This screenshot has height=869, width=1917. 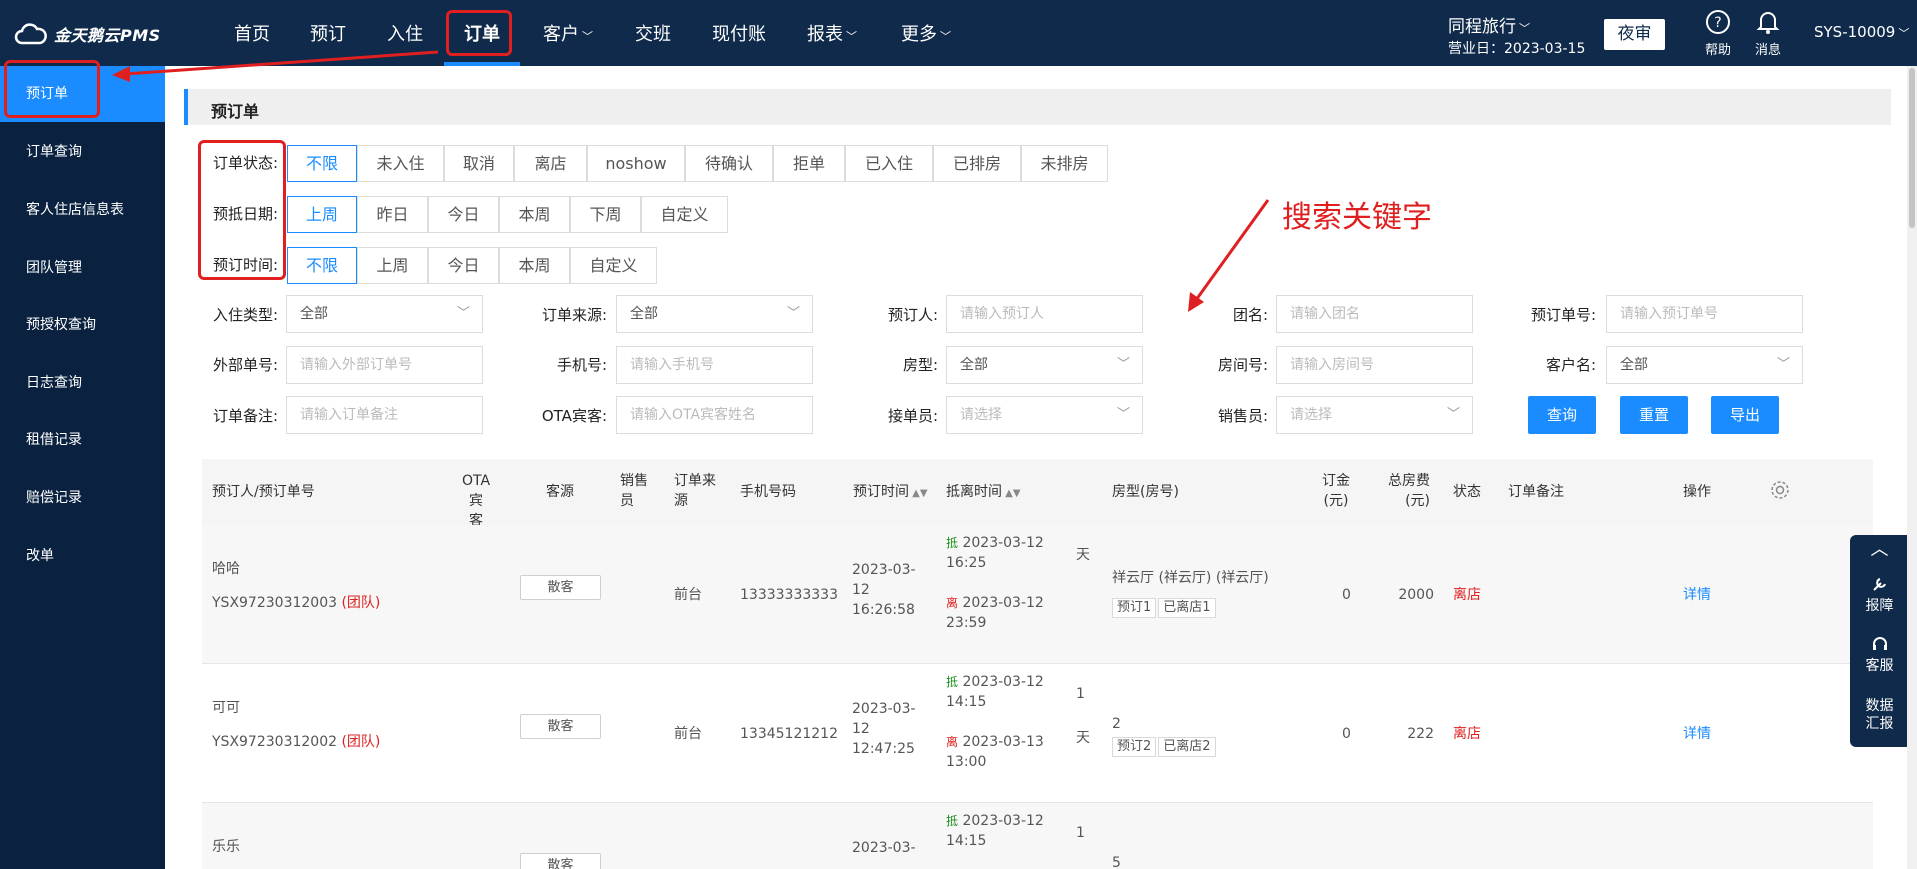 What do you see at coordinates (322, 163) in the screenshot?
I see `order-status-option-any: 不限` at bounding box center [322, 163].